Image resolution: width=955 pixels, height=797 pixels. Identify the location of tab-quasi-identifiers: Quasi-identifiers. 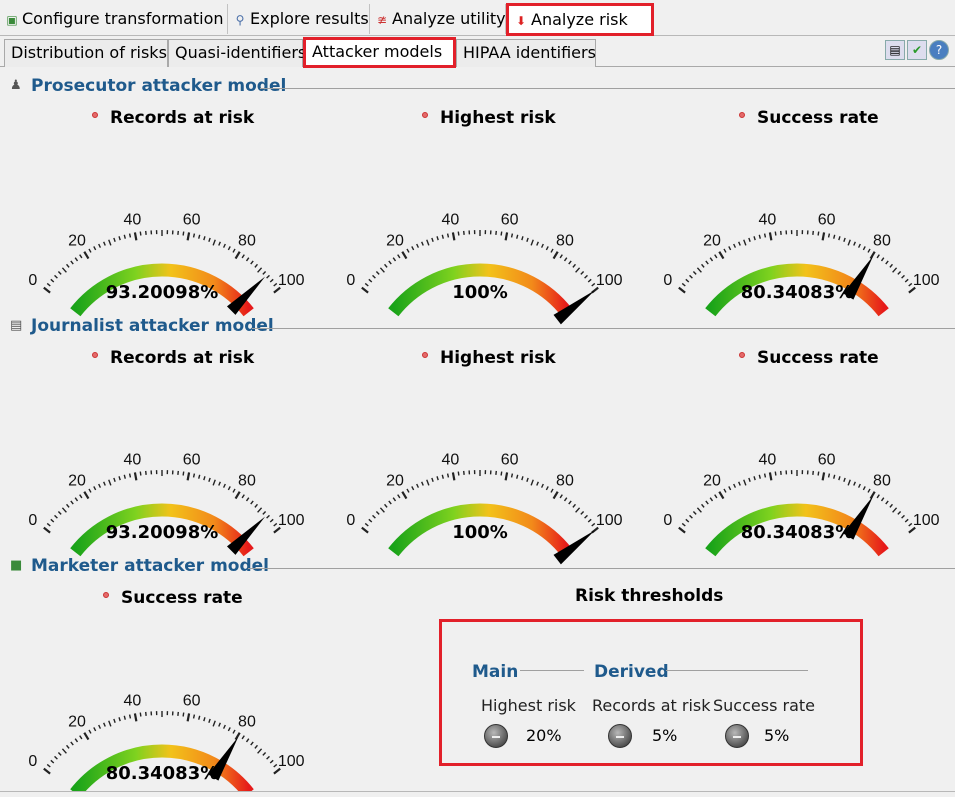
(237, 53).